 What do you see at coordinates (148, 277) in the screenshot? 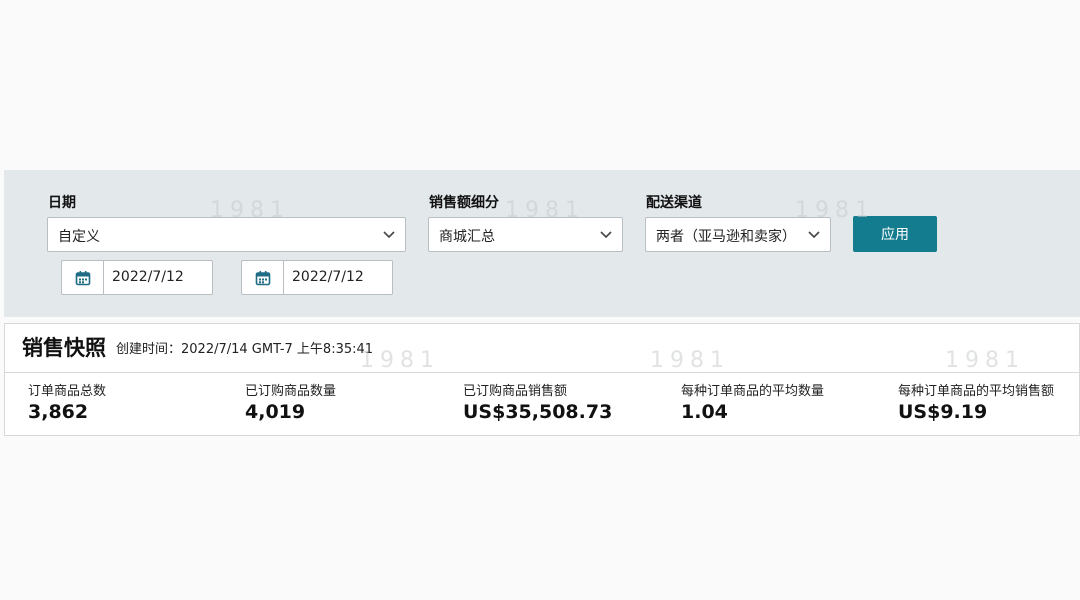
I see `start-date-value: 2022/7/12` at bounding box center [148, 277].